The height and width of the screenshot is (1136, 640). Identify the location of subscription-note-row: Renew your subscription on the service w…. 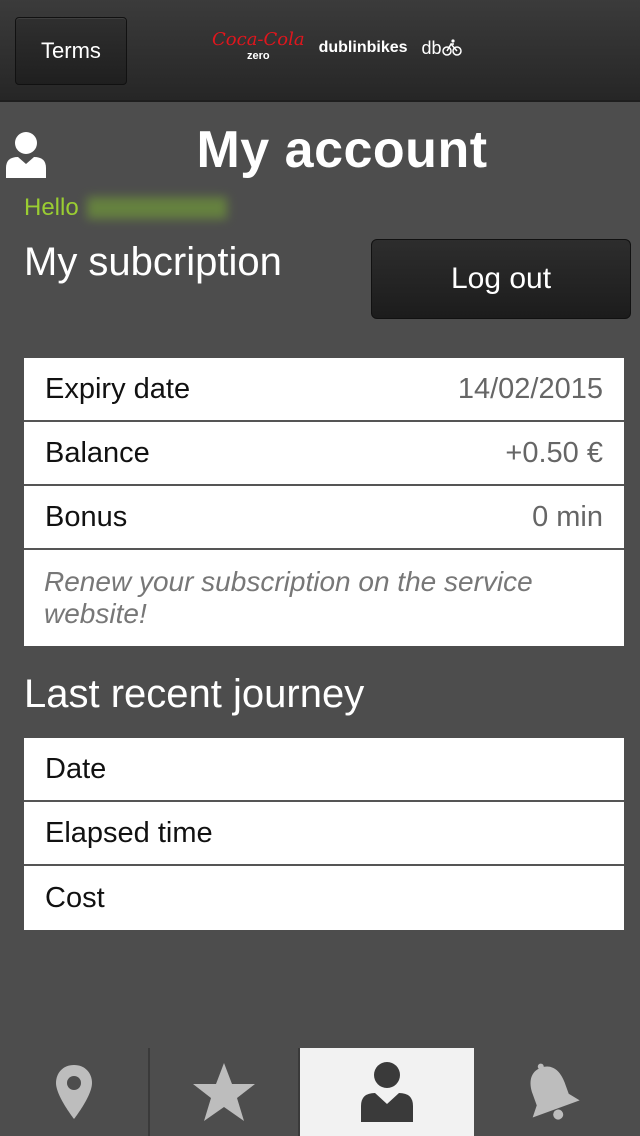
(324, 598).